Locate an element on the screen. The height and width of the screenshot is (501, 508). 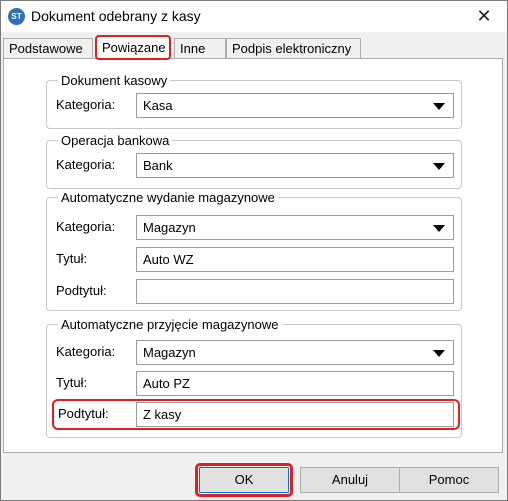
app-icon: ST is located at coordinates (16, 16).